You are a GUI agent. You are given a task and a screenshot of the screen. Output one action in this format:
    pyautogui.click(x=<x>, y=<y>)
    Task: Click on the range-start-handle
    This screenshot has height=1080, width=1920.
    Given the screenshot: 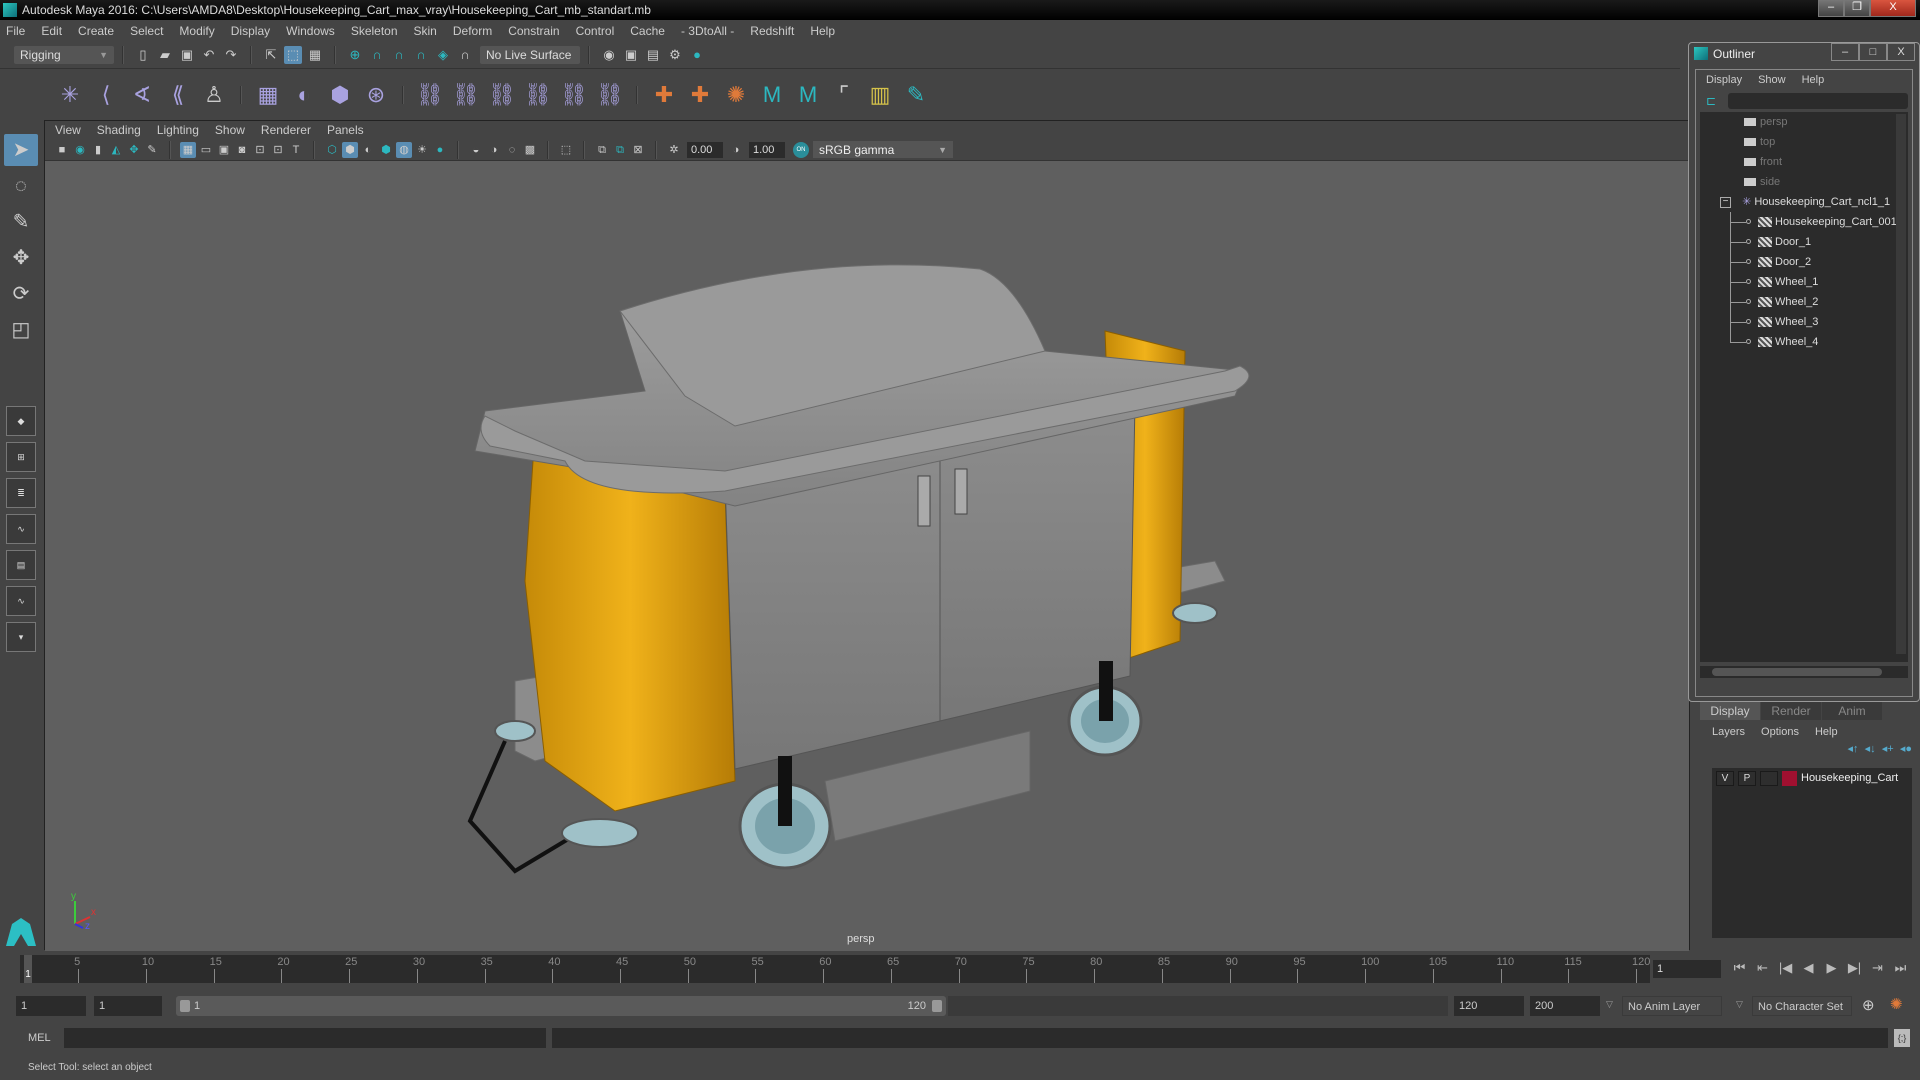 What is the action you would take?
    pyautogui.click(x=185, y=1006)
    